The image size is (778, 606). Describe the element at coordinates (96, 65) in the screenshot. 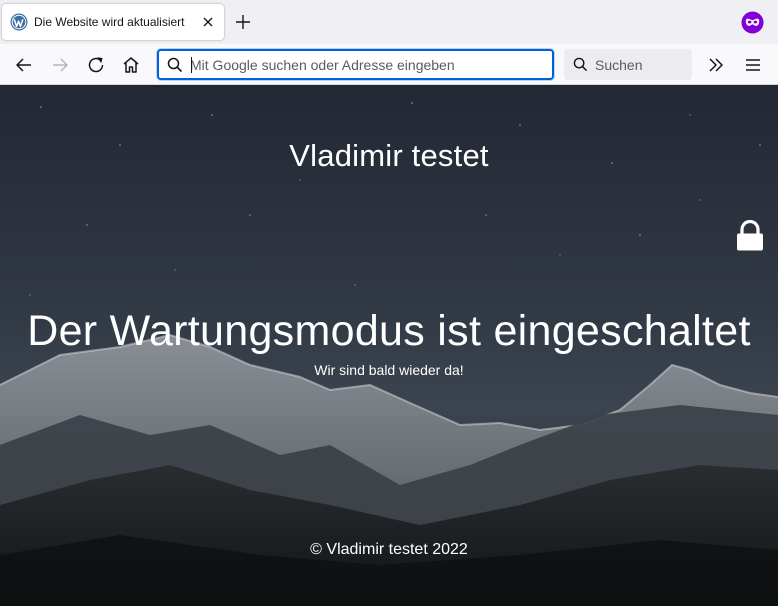

I see `reload-icon` at that location.